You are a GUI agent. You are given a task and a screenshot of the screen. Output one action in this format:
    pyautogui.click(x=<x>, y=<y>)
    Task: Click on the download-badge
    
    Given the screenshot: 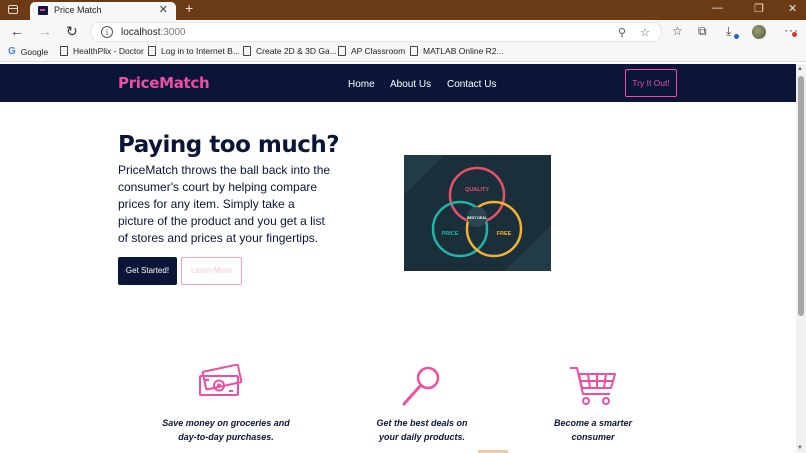 What is the action you would take?
    pyautogui.click(x=736, y=36)
    